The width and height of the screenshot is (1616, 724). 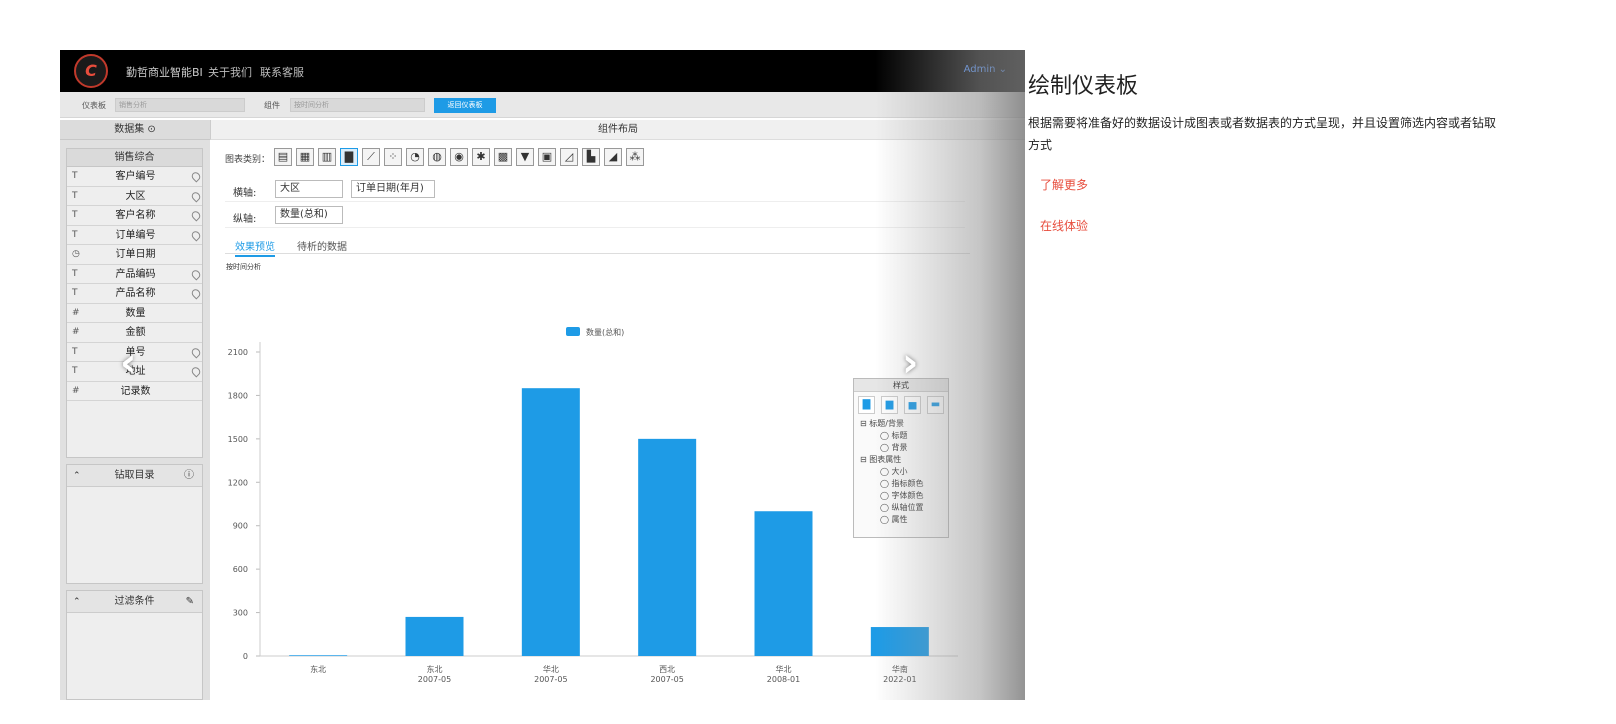 What do you see at coordinates (635, 157) in the screenshot?
I see `wordcloud-icon: ⁂` at bounding box center [635, 157].